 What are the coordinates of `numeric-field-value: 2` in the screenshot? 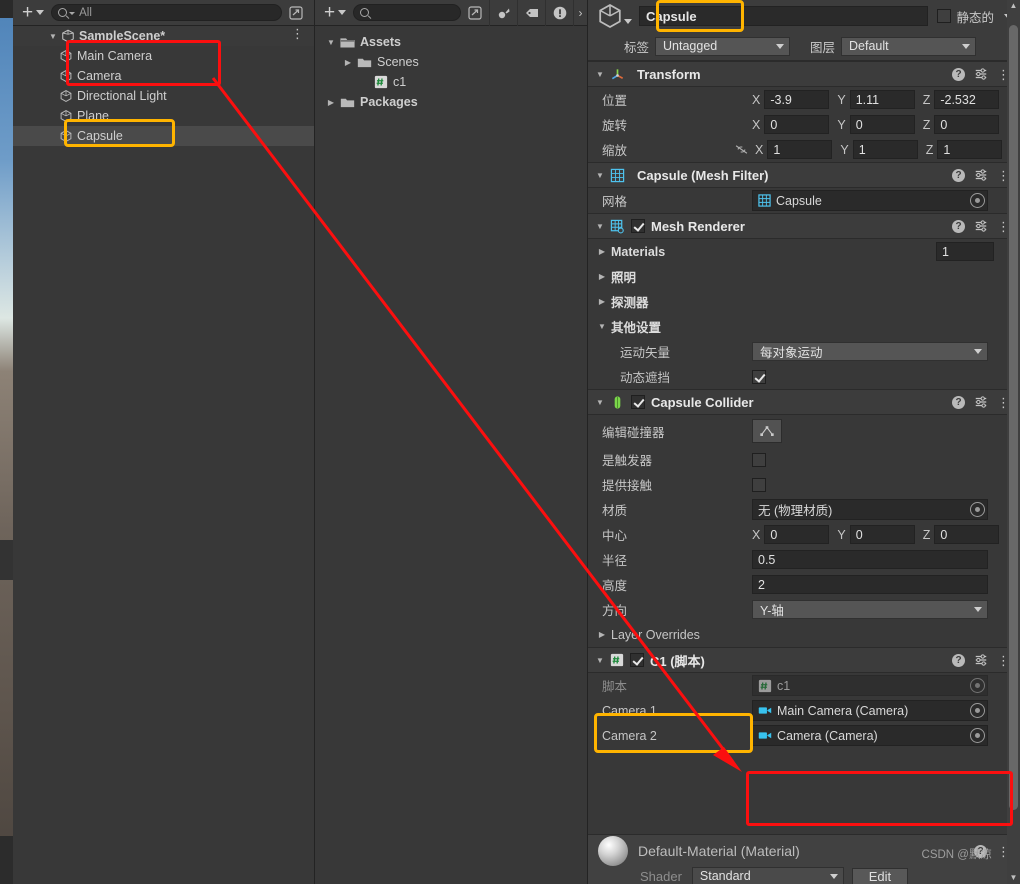 It's located at (761, 584).